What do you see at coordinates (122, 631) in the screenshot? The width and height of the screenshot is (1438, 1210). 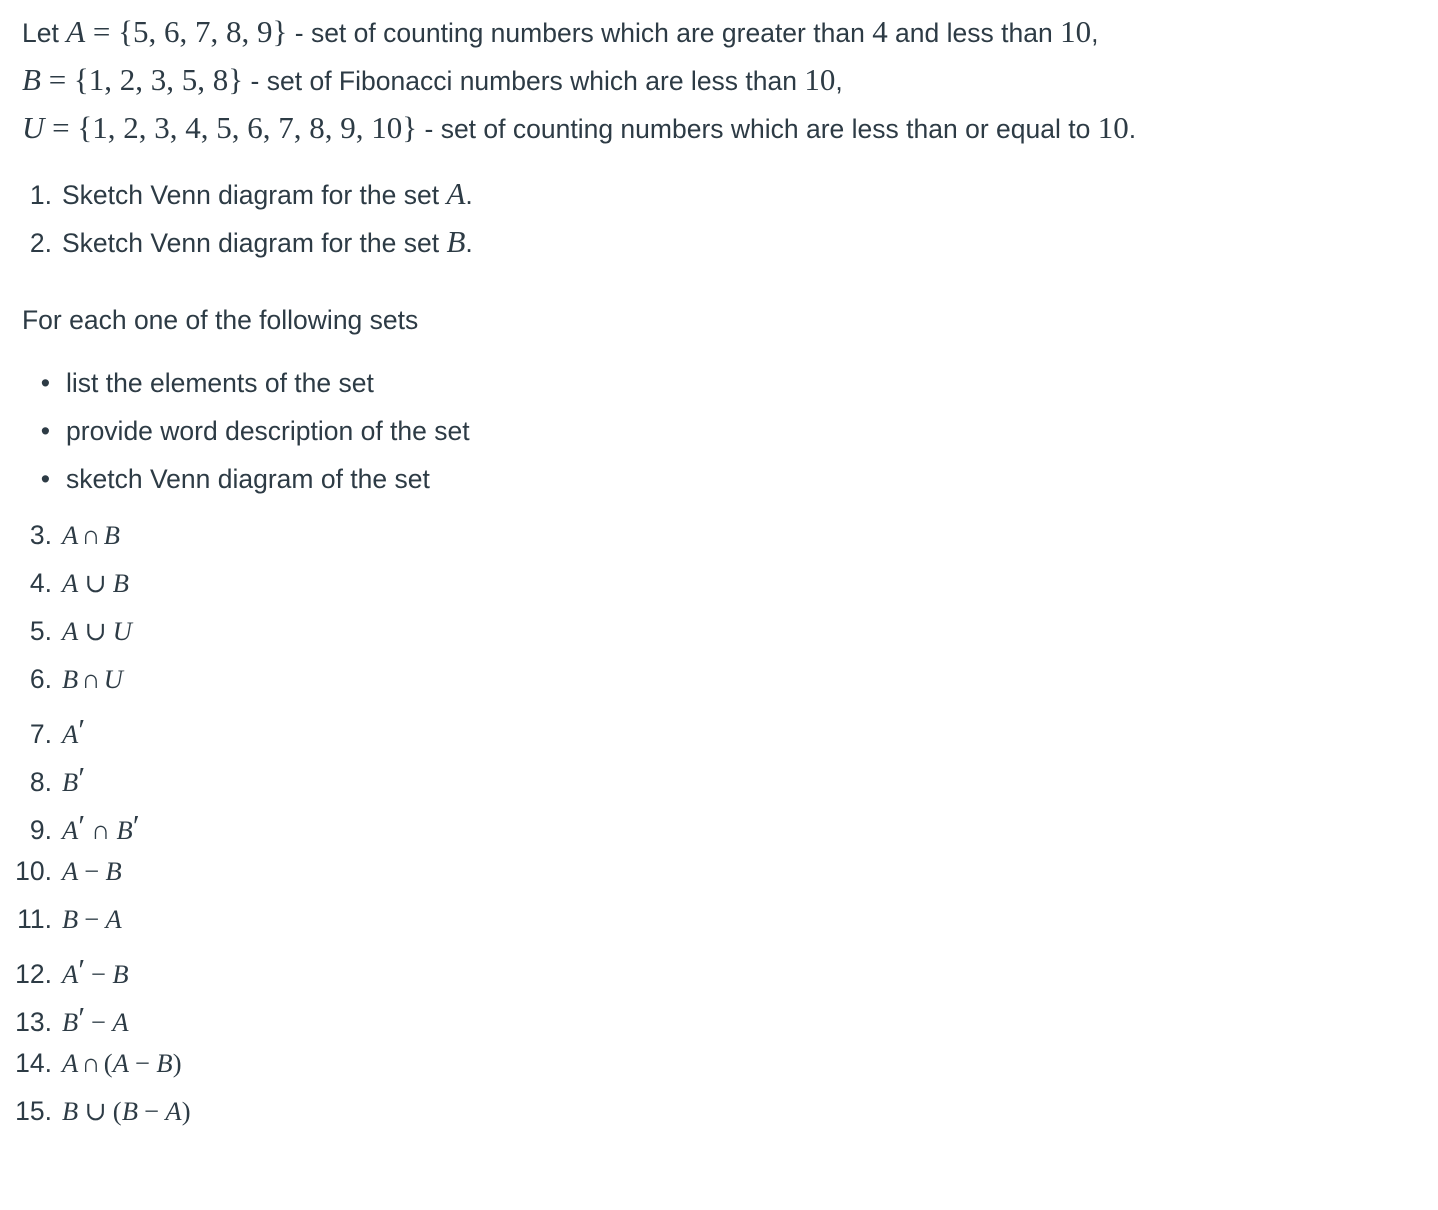 I see `math-token: U` at bounding box center [122, 631].